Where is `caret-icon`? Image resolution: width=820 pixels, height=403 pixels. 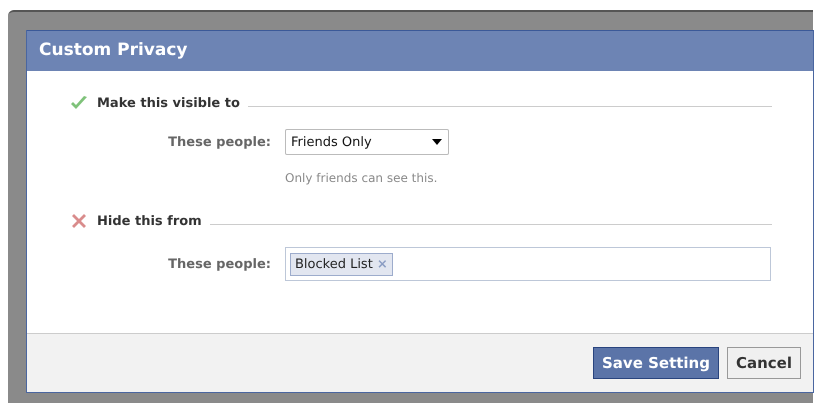 caret-icon is located at coordinates (437, 142).